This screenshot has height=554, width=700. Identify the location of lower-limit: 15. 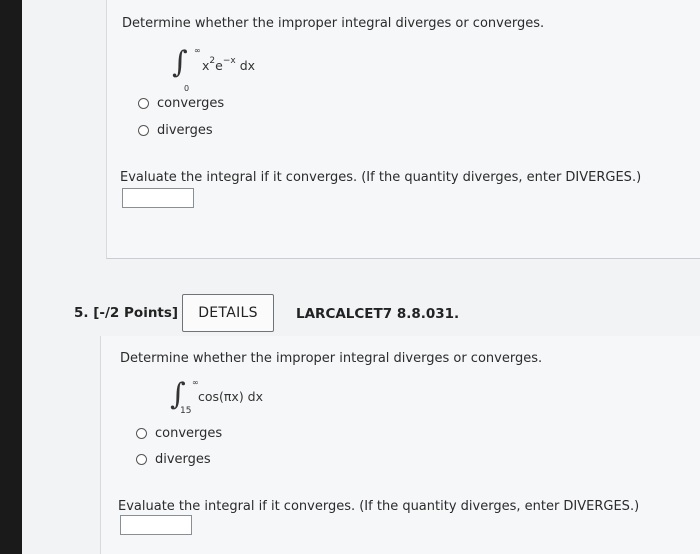
(186, 411).